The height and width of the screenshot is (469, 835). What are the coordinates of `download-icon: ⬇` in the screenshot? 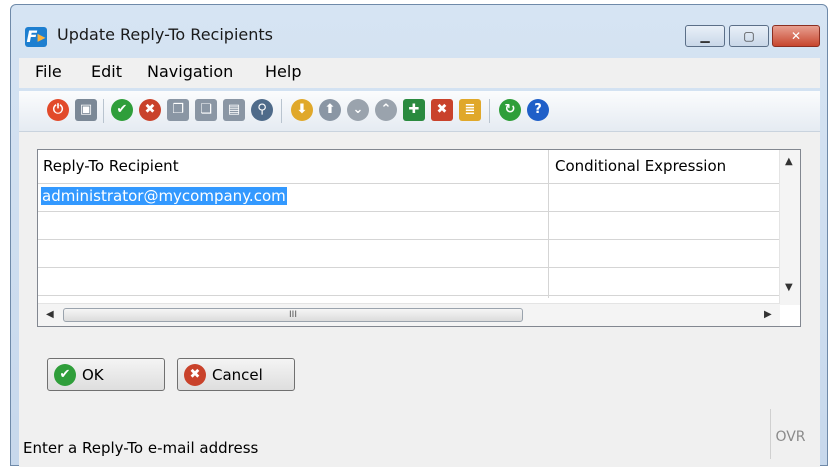 It's located at (302, 110).